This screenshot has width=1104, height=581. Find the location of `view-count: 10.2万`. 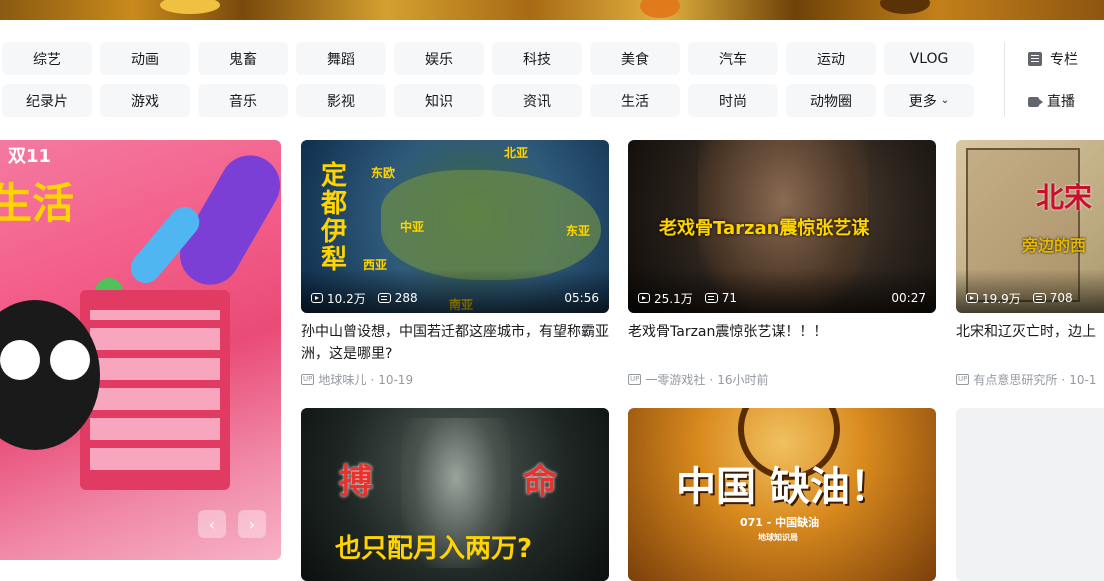

view-count: 10.2万 is located at coordinates (346, 298).